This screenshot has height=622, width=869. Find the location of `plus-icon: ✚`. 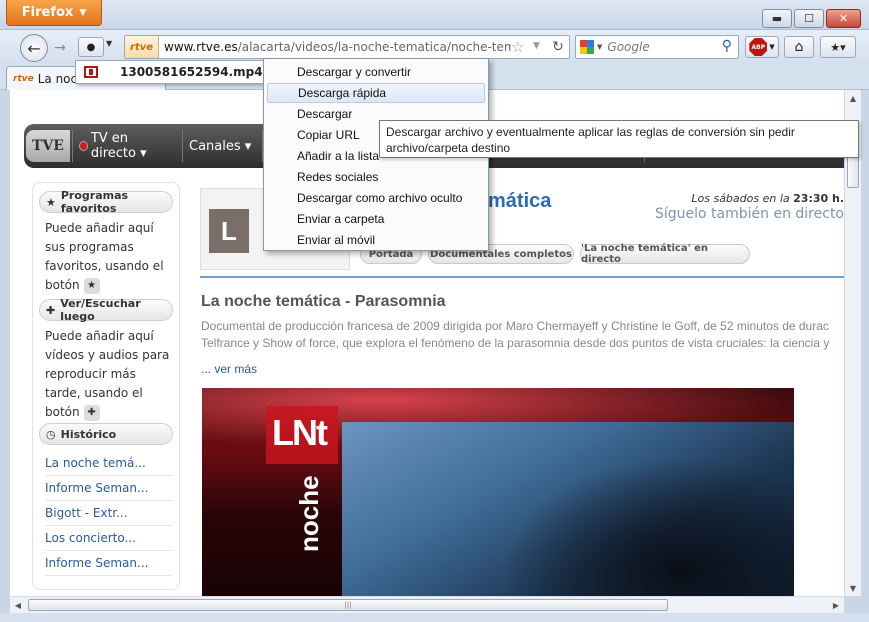

plus-icon: ✚ is located at coordinates (51, 310).